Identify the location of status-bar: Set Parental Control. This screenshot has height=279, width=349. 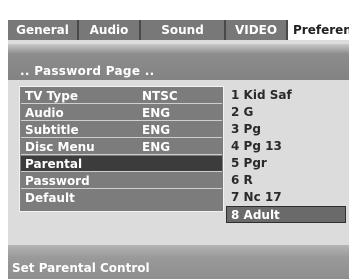
(178, 262).